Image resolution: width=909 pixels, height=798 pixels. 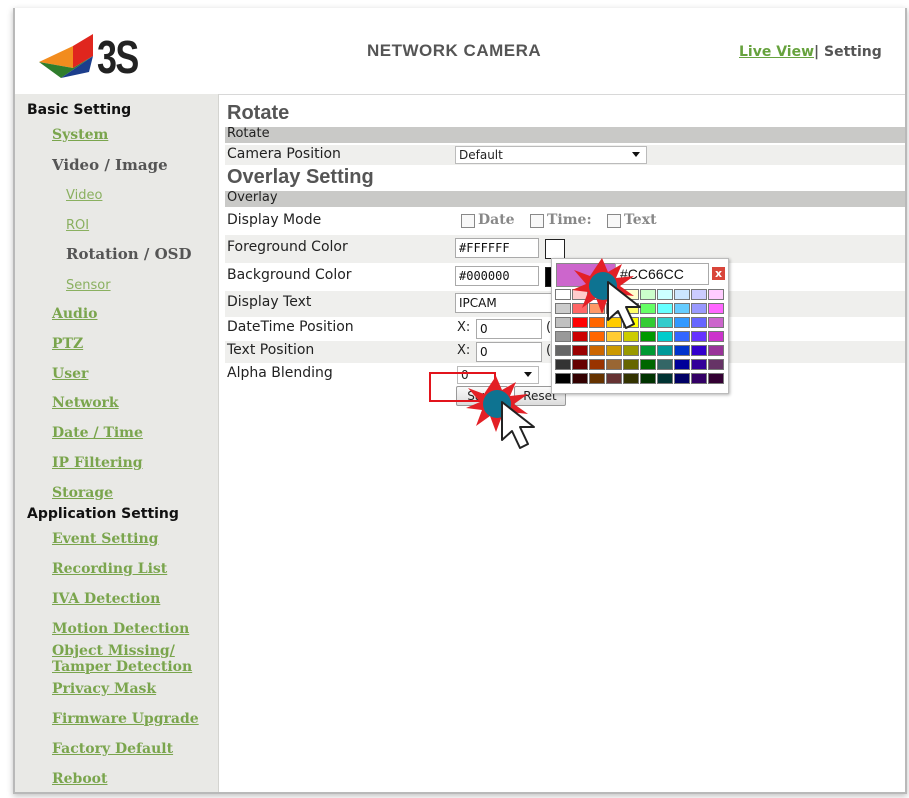 I want to click on close-icon: x, so click(x=718, y=273).